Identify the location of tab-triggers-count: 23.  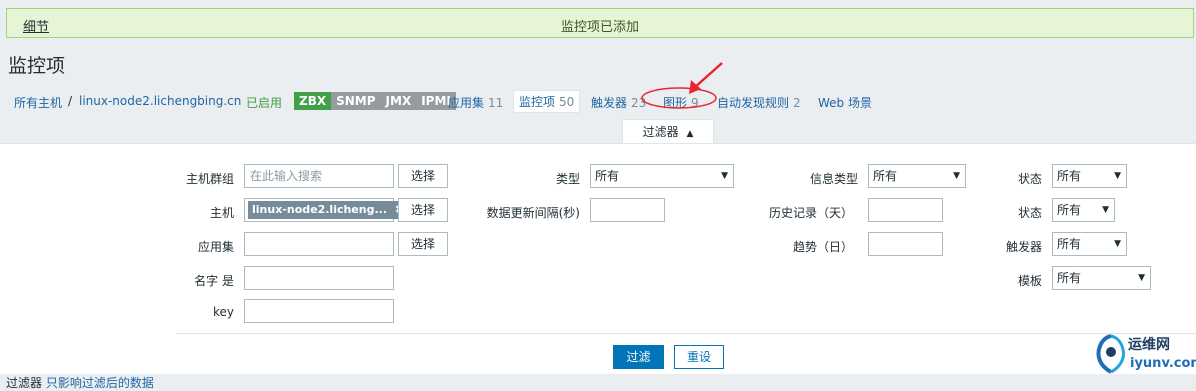
(639, 103).